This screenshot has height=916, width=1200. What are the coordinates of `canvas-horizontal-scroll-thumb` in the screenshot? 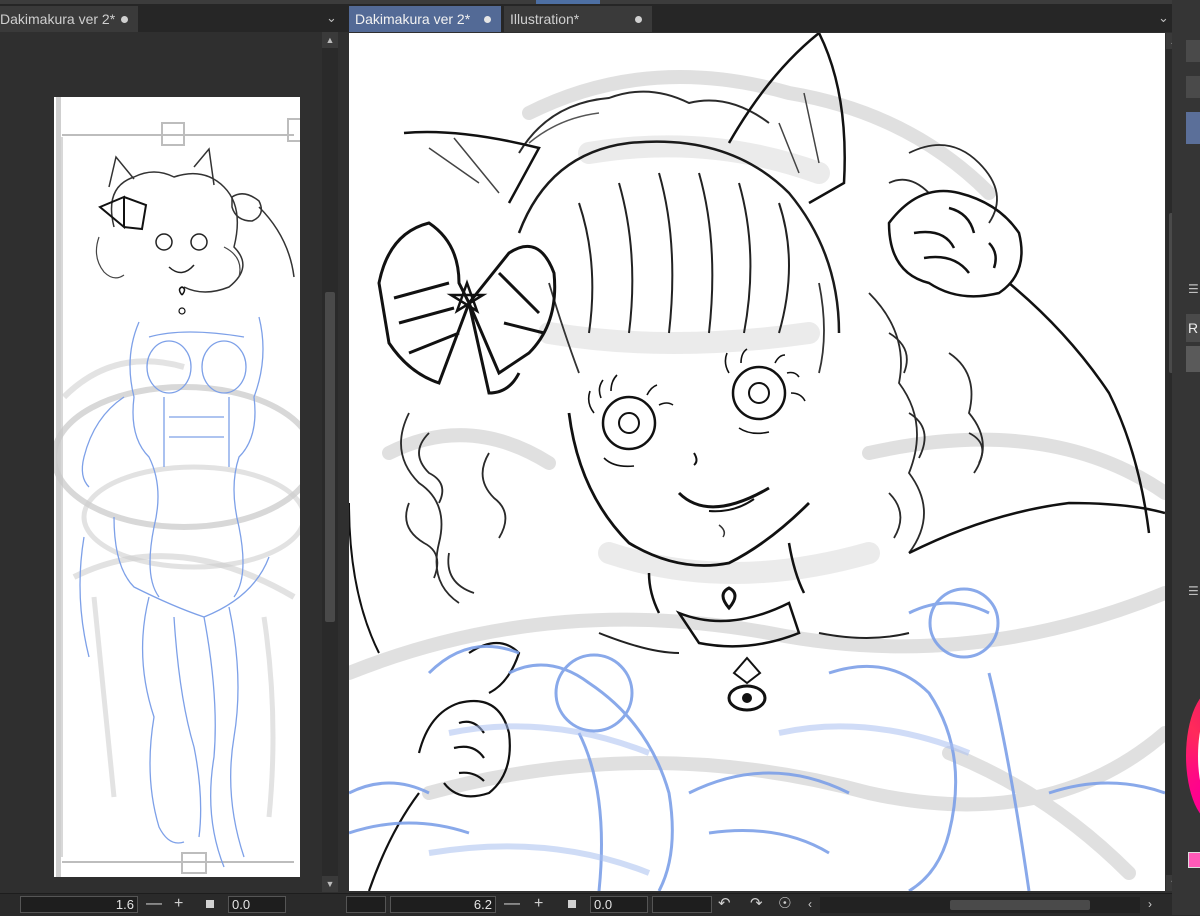 It's located at (1020, 905).